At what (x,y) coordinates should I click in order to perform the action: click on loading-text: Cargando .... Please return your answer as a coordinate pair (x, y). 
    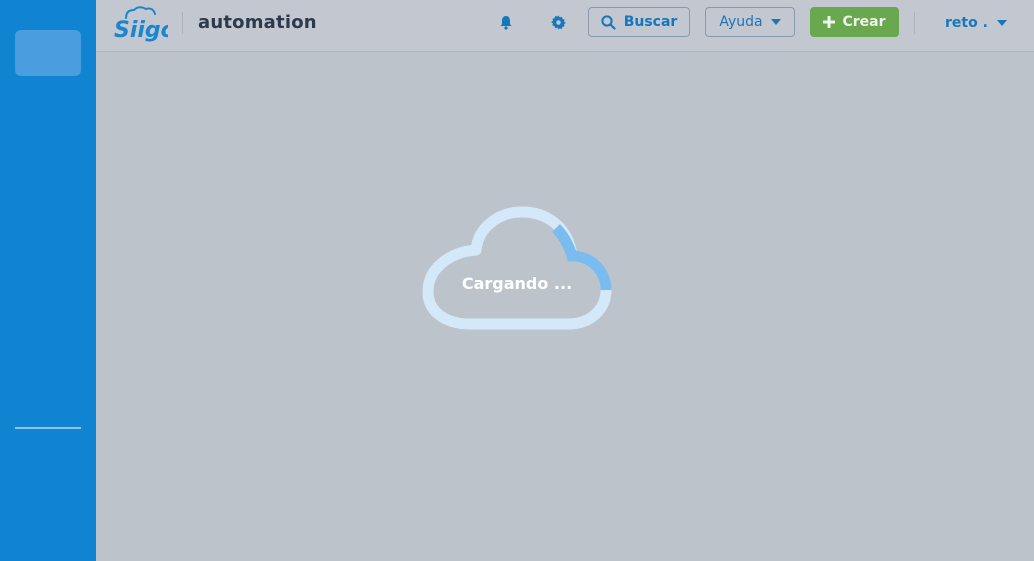
    Looking at the image, I should click on (517, 283).